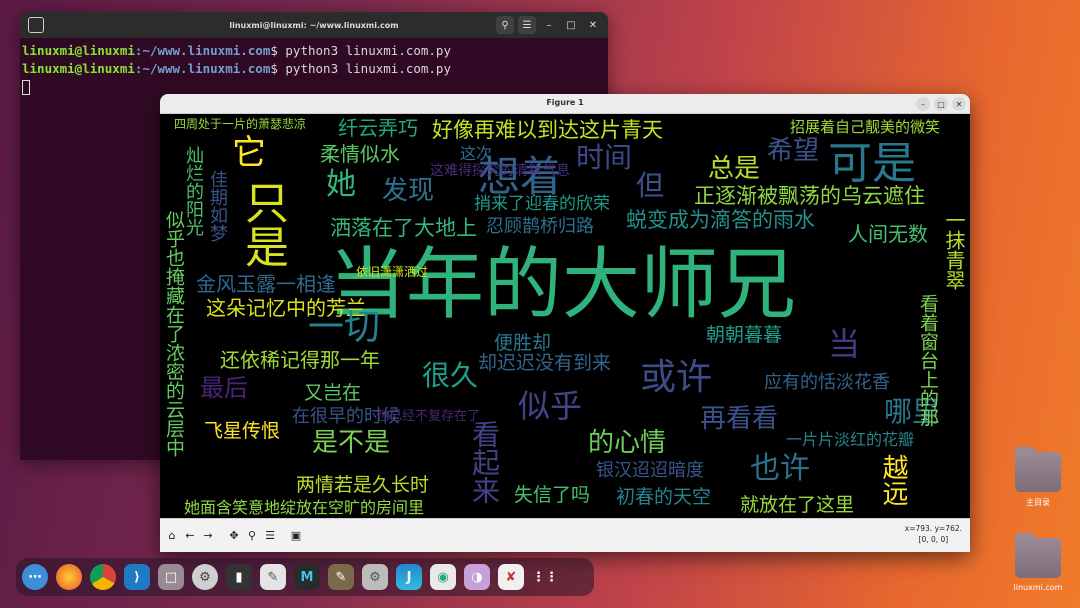  What do you see at coordinates (797, 505) in the screenshot?
I see `cloud-word: 就放在了这里` at bounding box center [797, 505].